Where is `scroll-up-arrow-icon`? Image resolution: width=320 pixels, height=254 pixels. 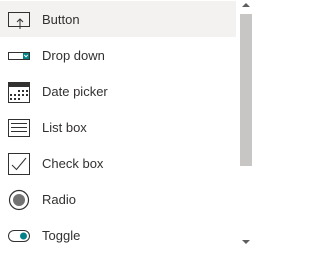
scroll-up-arrow-icon is located at coordinates (246, 8).